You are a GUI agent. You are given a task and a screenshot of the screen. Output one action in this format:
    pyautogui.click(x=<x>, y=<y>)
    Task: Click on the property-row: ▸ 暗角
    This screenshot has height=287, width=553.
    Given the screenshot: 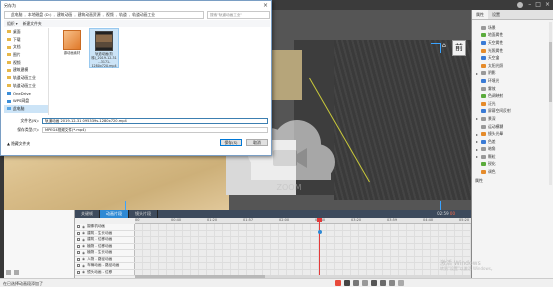 What is the action you would take?
    pyautogui.click(x=510, y=150)
    